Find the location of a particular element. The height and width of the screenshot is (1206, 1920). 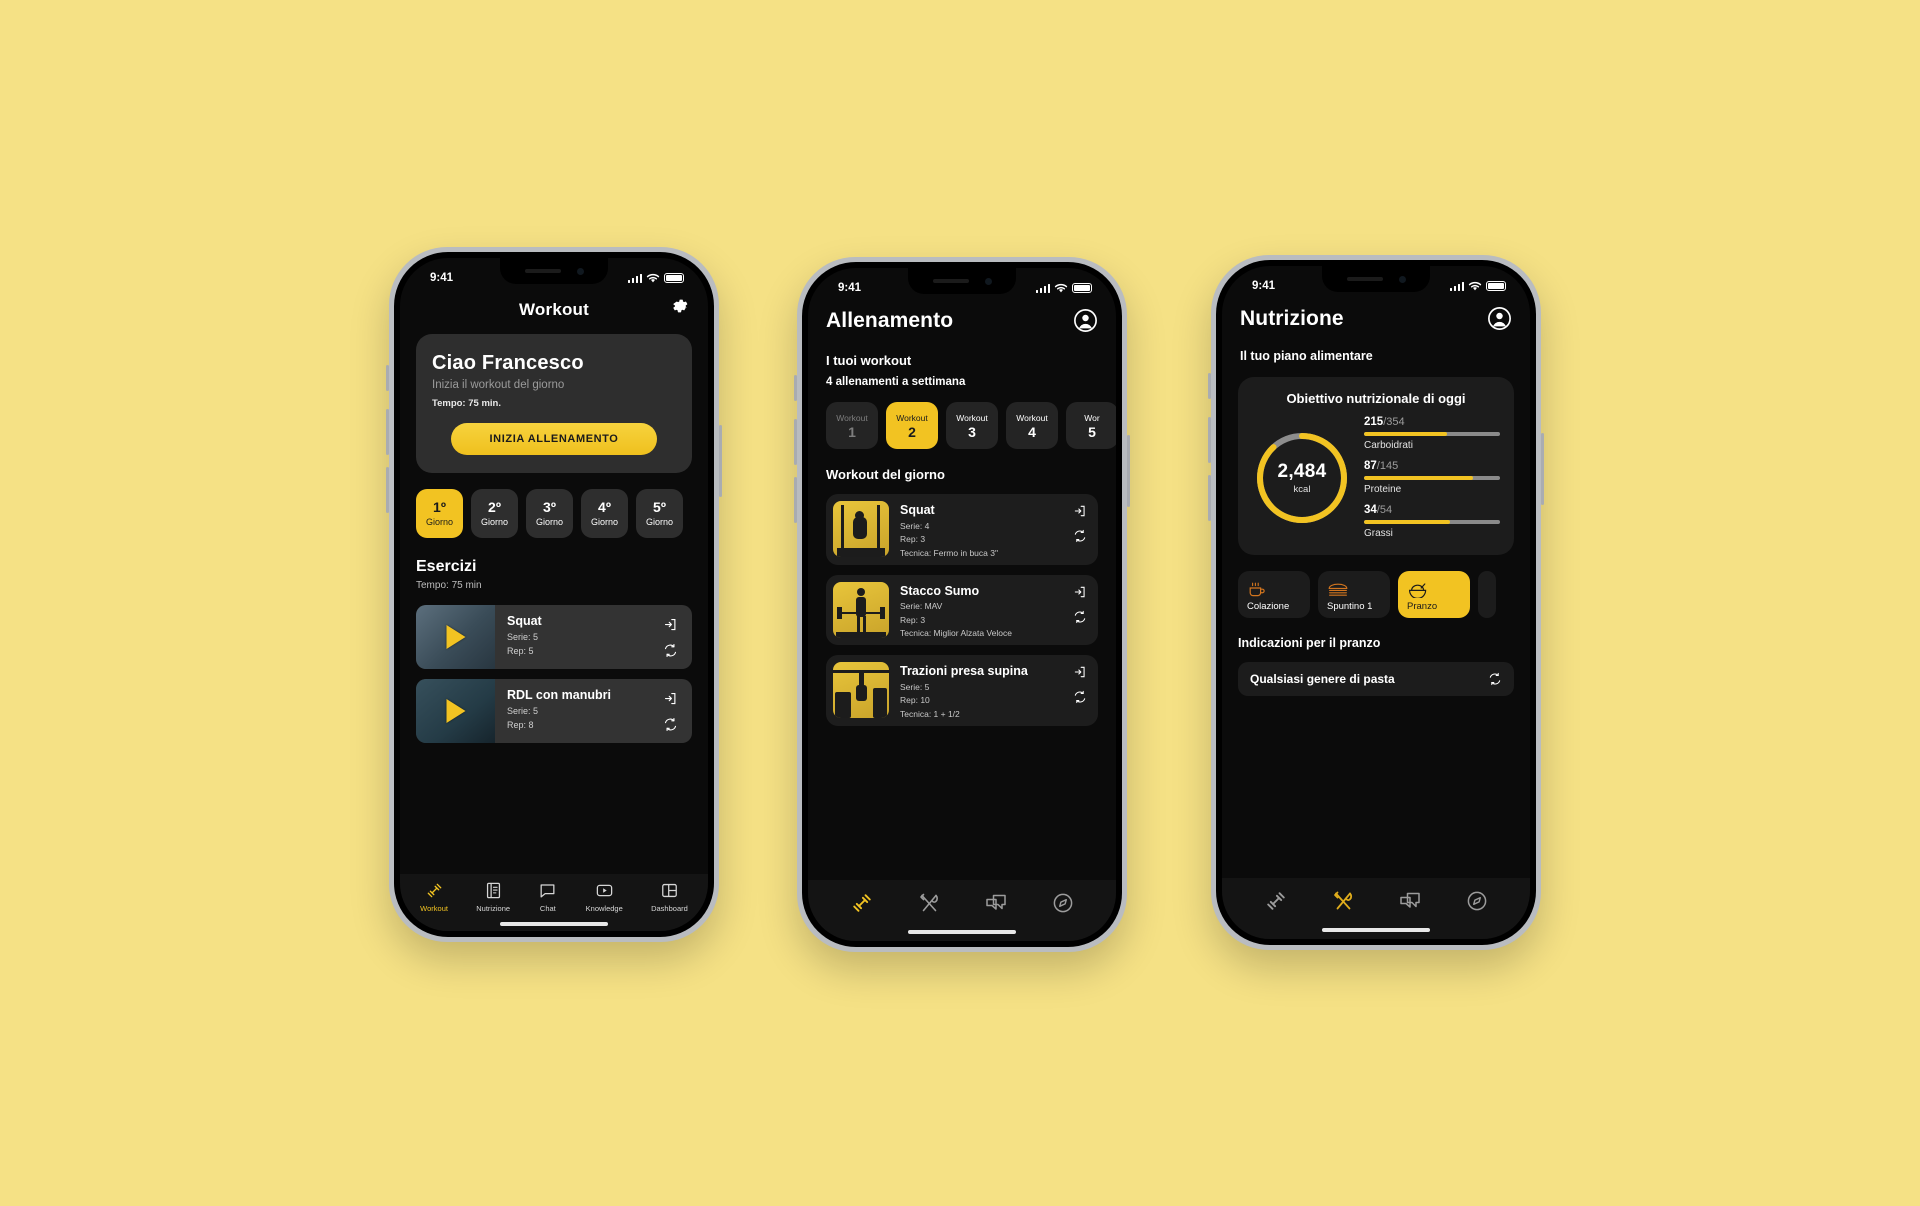

compass-icon is located at coordinates (1062, 903).